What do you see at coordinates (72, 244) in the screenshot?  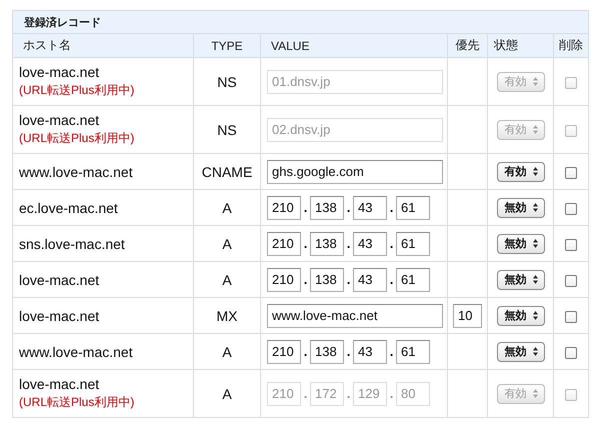 I see `host-name: sns.love-mac.net` at bounding box center [72, 244].